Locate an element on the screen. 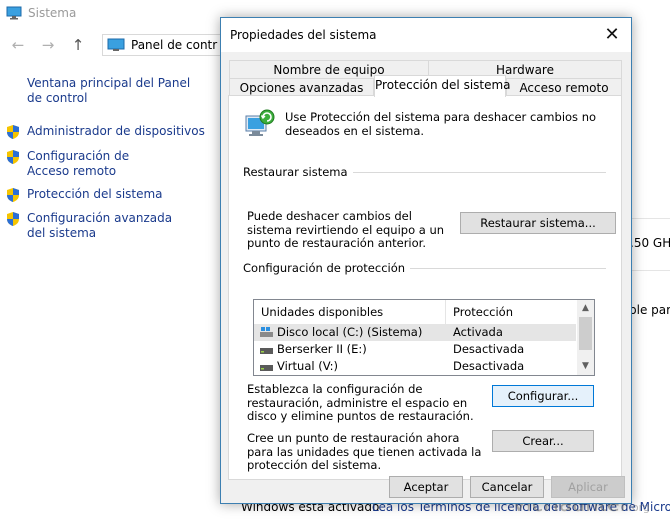  column-header-protection: Protección is located at coordinates (479, 312).